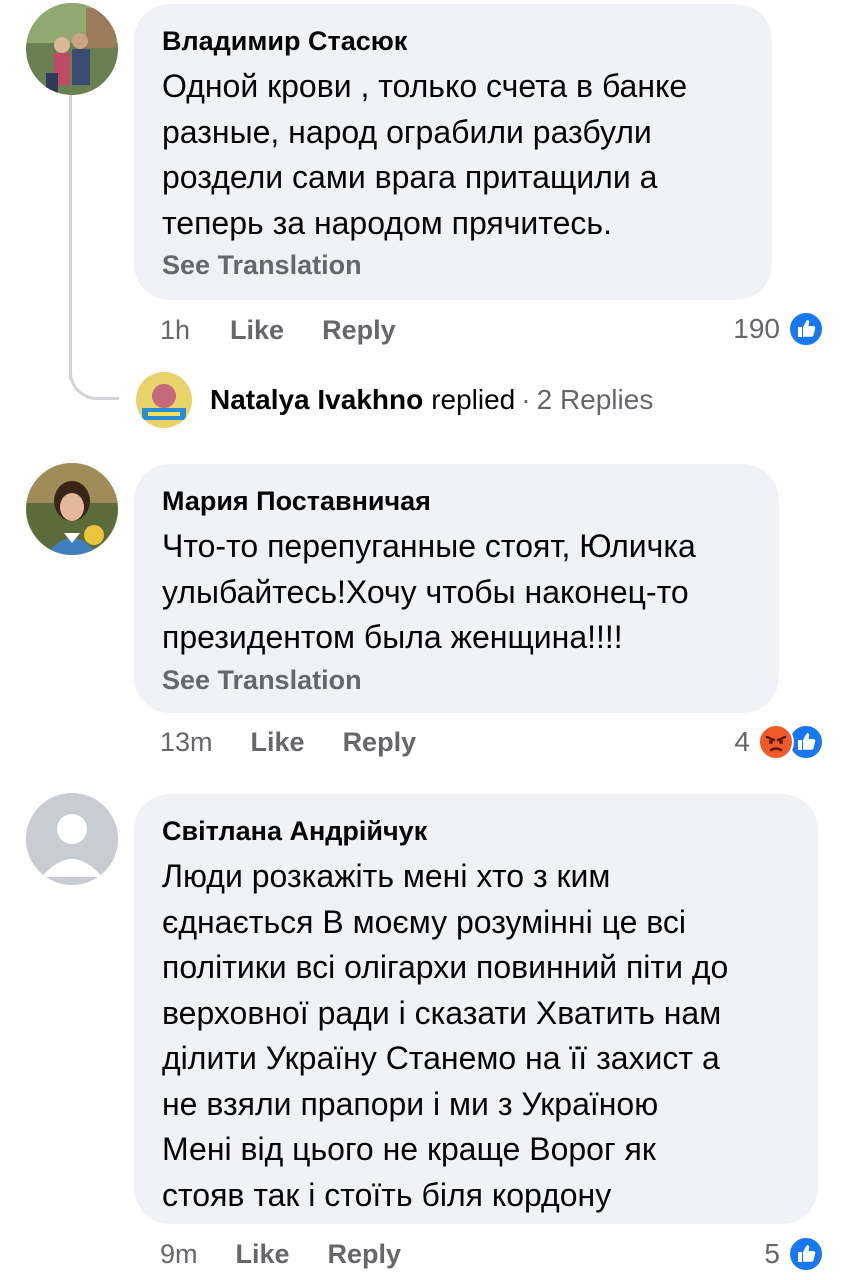  Describe the element at coordinates (94, 380) in the screenshot. I see `thread-connector` at that location.